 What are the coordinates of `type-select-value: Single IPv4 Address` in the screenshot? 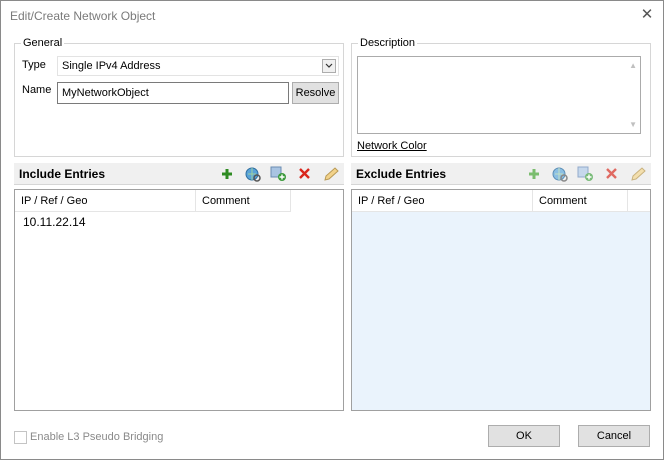 It's located at (111, 66).